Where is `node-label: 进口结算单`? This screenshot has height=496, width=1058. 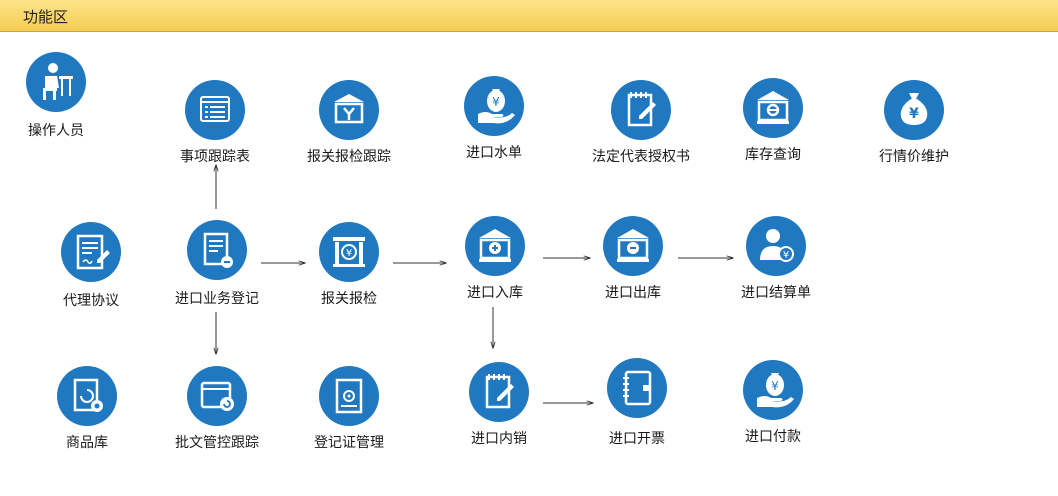 node-label: 进口结算单 is located at coordinates (776, 293).